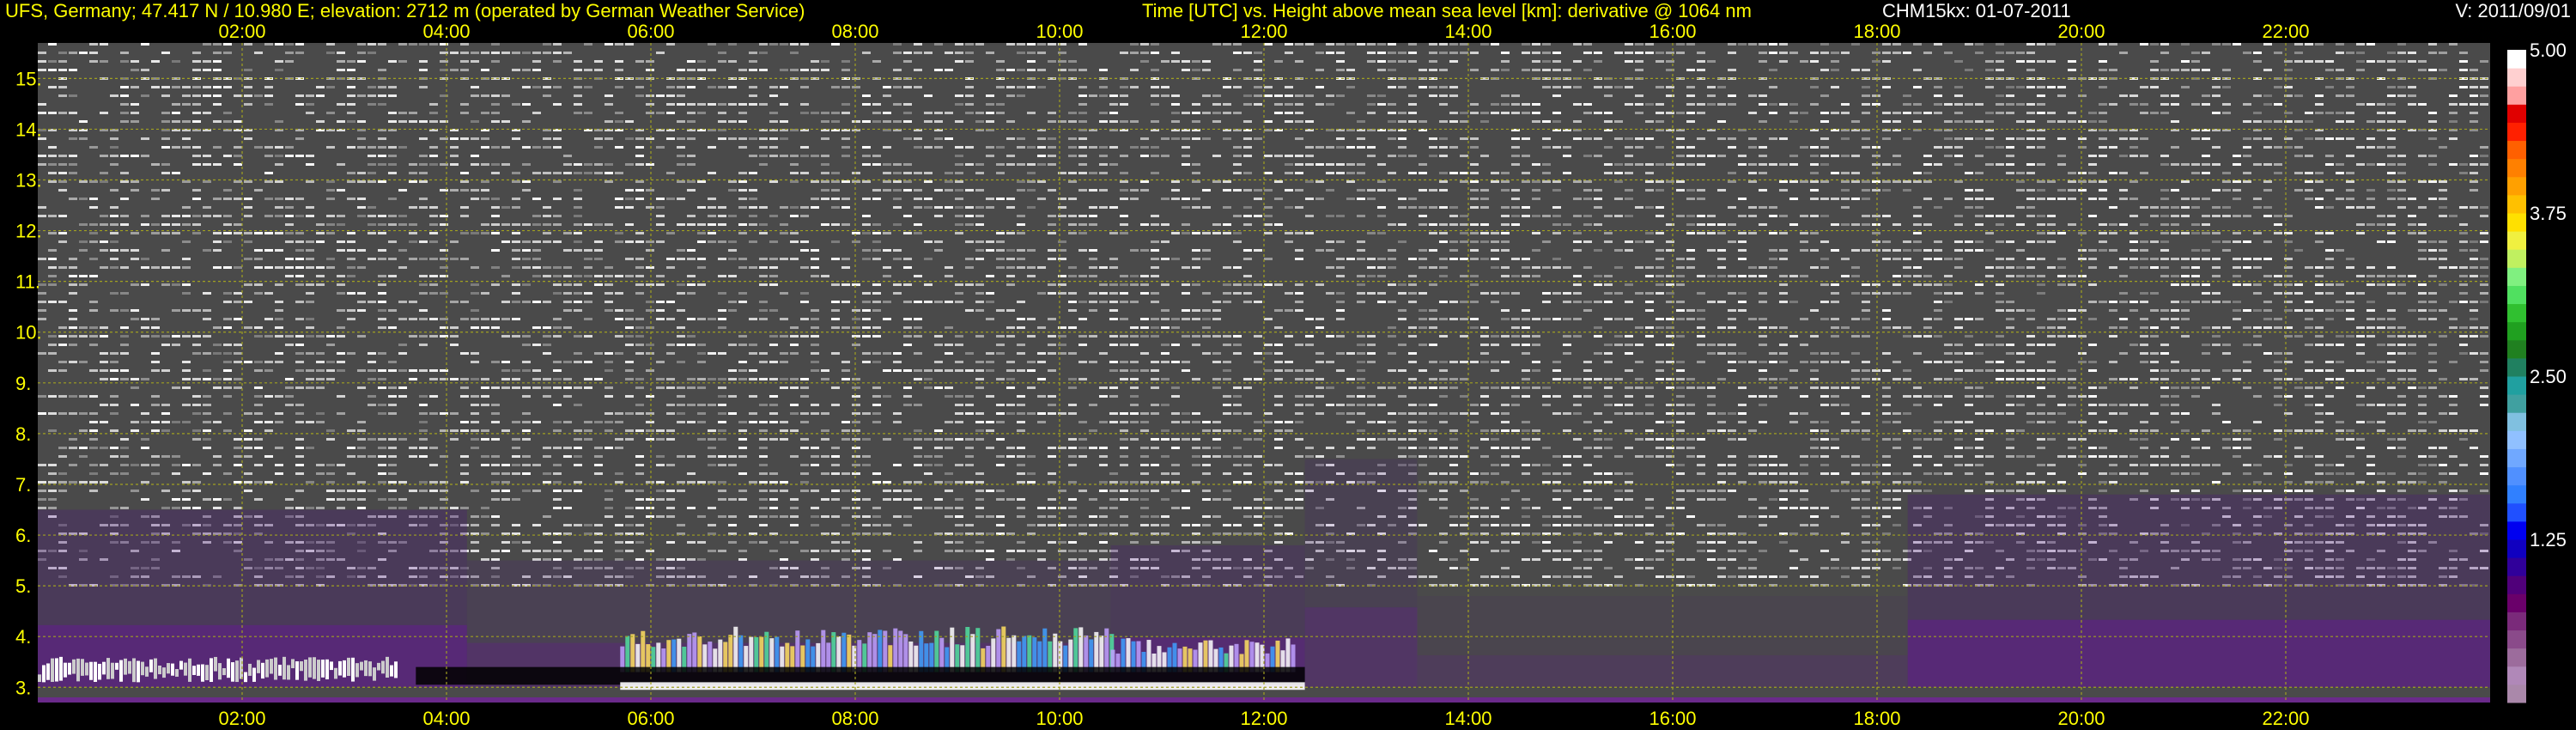 The height and width of the screenshot is (730, 2576). I want to click on y-tick-label: 4., so click(23, 637).